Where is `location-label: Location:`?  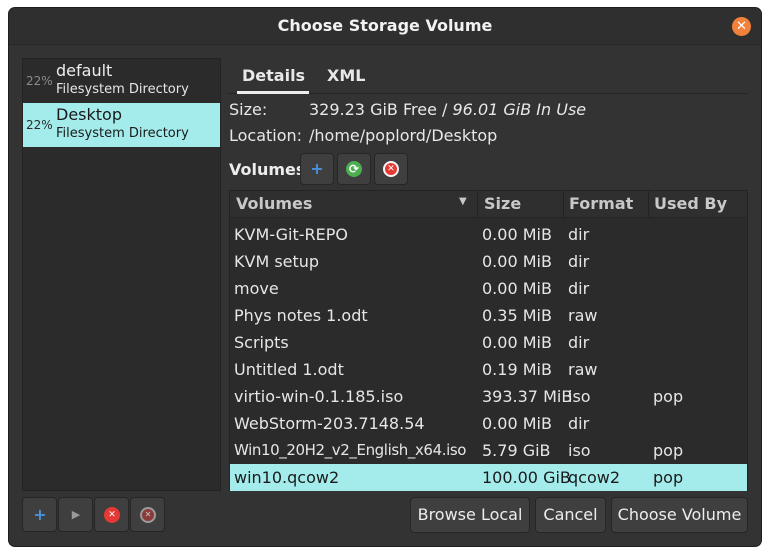 location-label: Location: is located at coordinates (266, 135).